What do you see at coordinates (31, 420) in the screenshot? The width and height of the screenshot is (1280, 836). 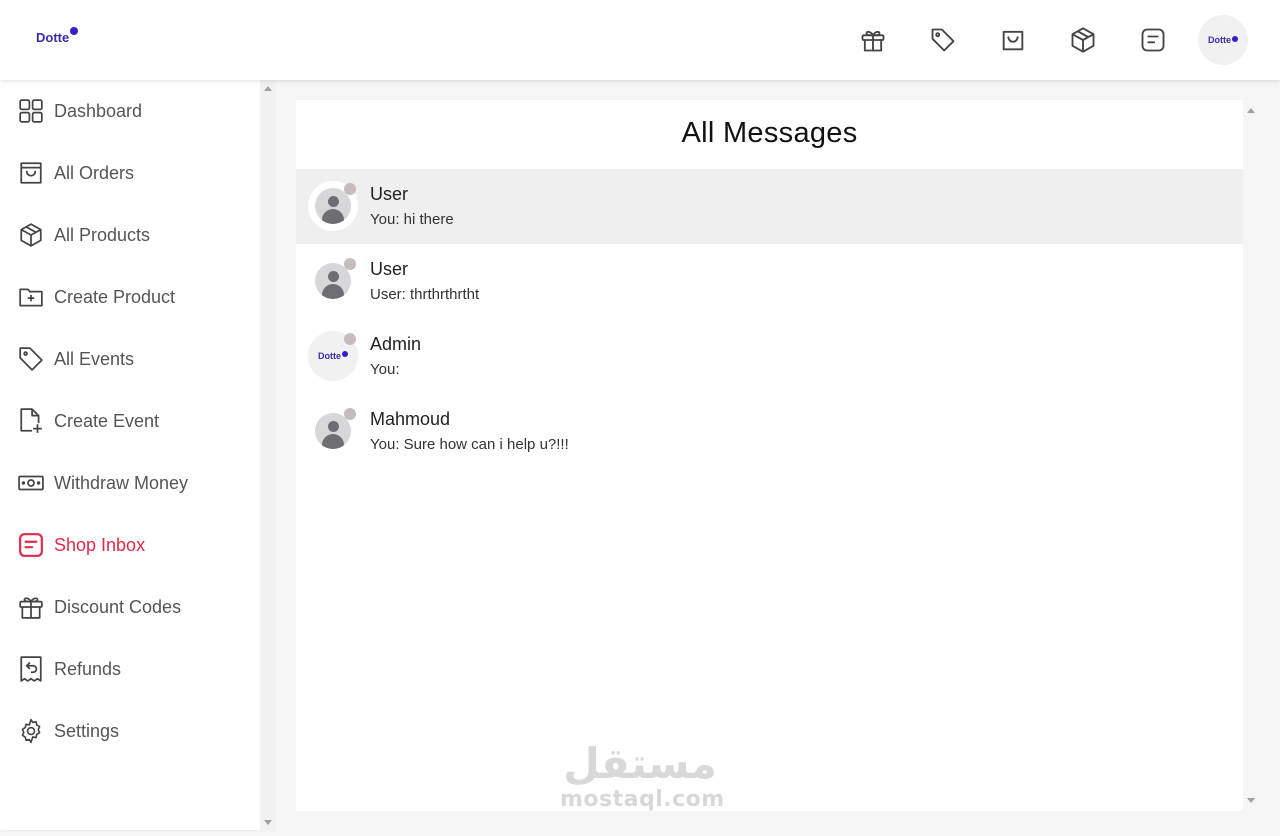 I see `file-plus-icon` at bounding box center [31, 420].